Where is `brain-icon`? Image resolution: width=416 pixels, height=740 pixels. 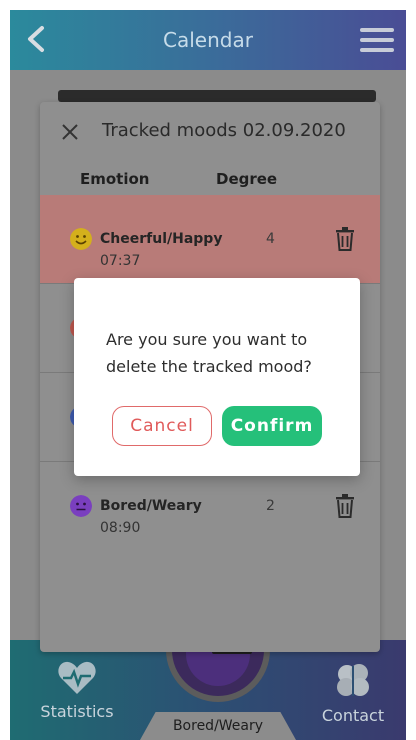 brain-icon is located at coordinates (353, 680).